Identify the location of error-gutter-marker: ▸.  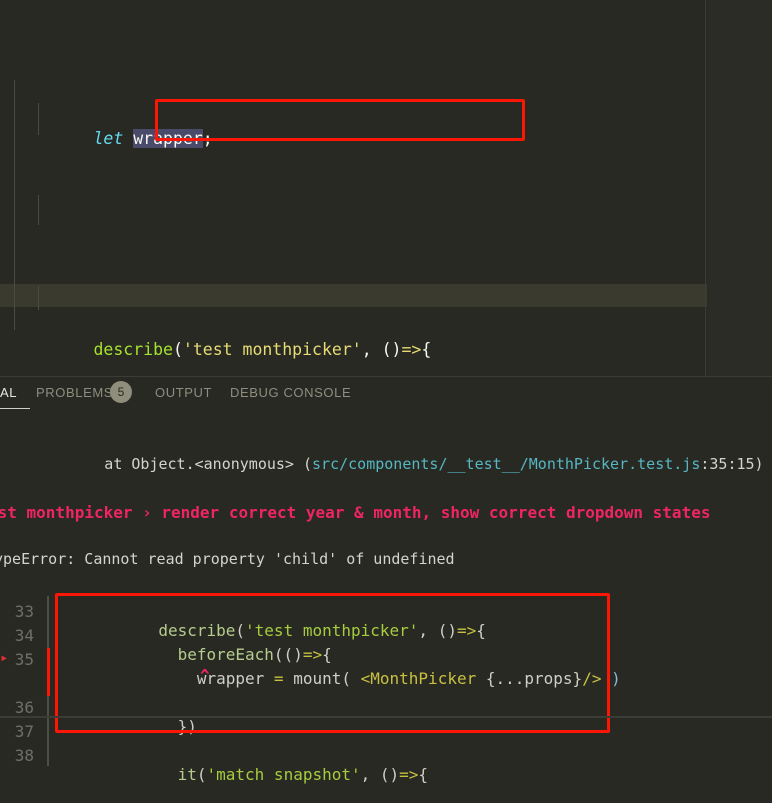
(4, 658).